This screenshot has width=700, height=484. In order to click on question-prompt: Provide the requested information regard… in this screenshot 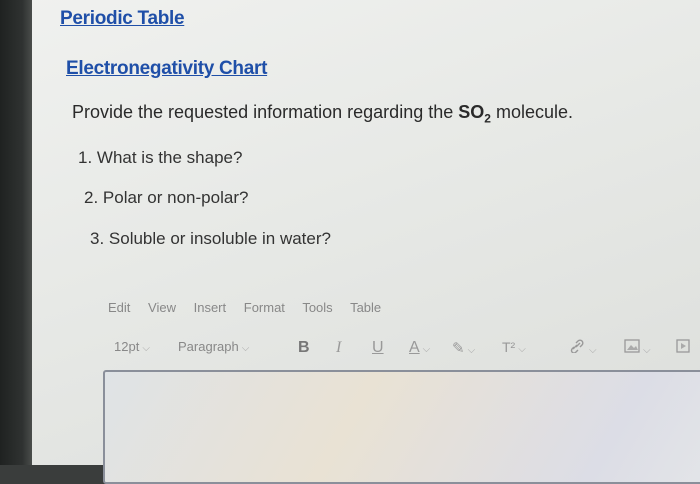, I will do `click(322, 114)`.